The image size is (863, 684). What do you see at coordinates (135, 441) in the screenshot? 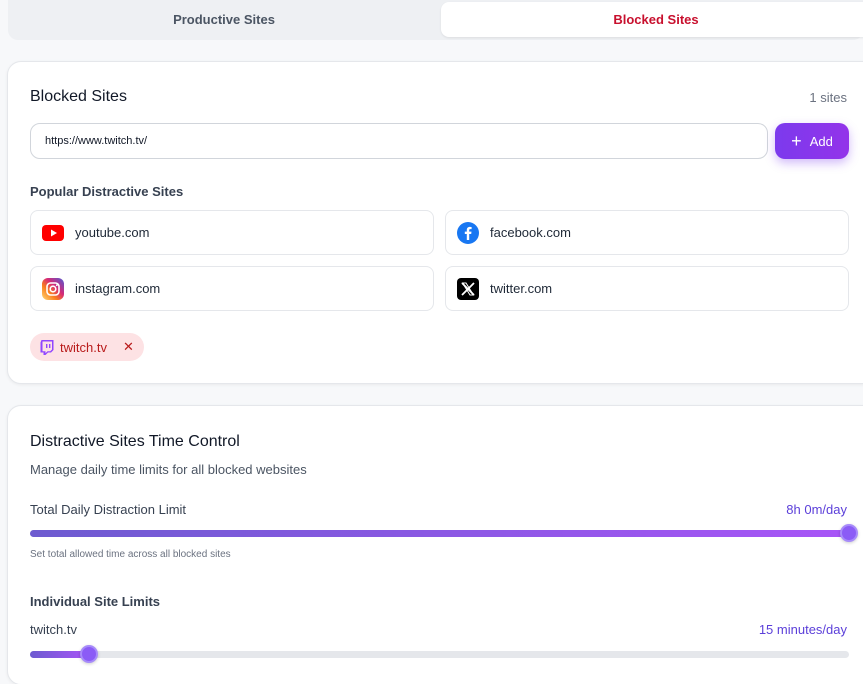
I see `time-control-title: Distractive Sites Time Control` at bounding box center [135, 441].